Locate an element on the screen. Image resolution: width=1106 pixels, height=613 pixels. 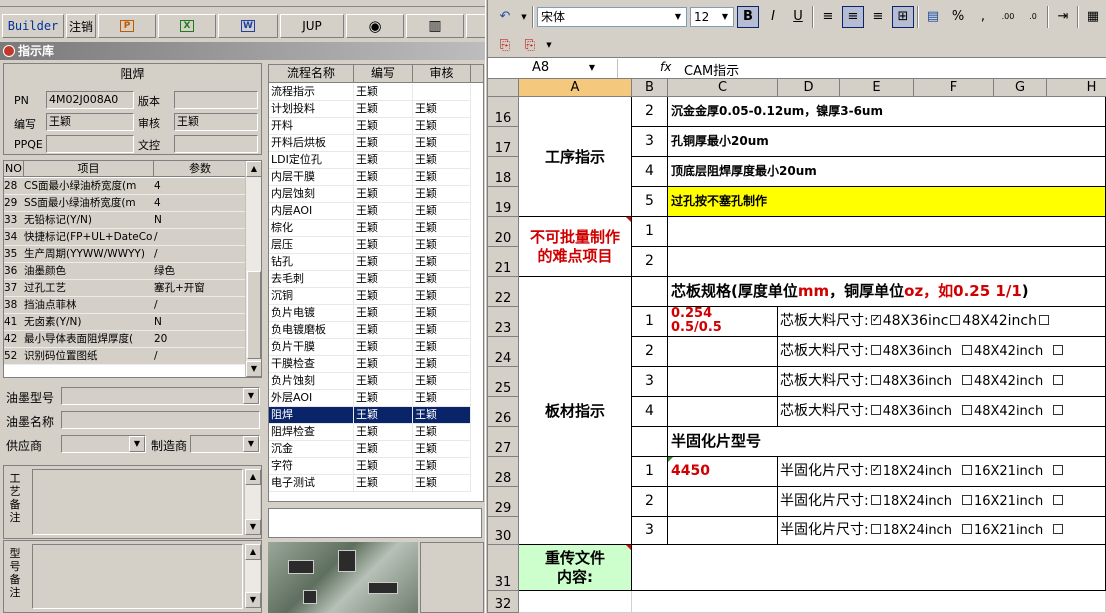
parameter-row: 36 油墨颜色 绿色 is located at coordinates (125, 271).